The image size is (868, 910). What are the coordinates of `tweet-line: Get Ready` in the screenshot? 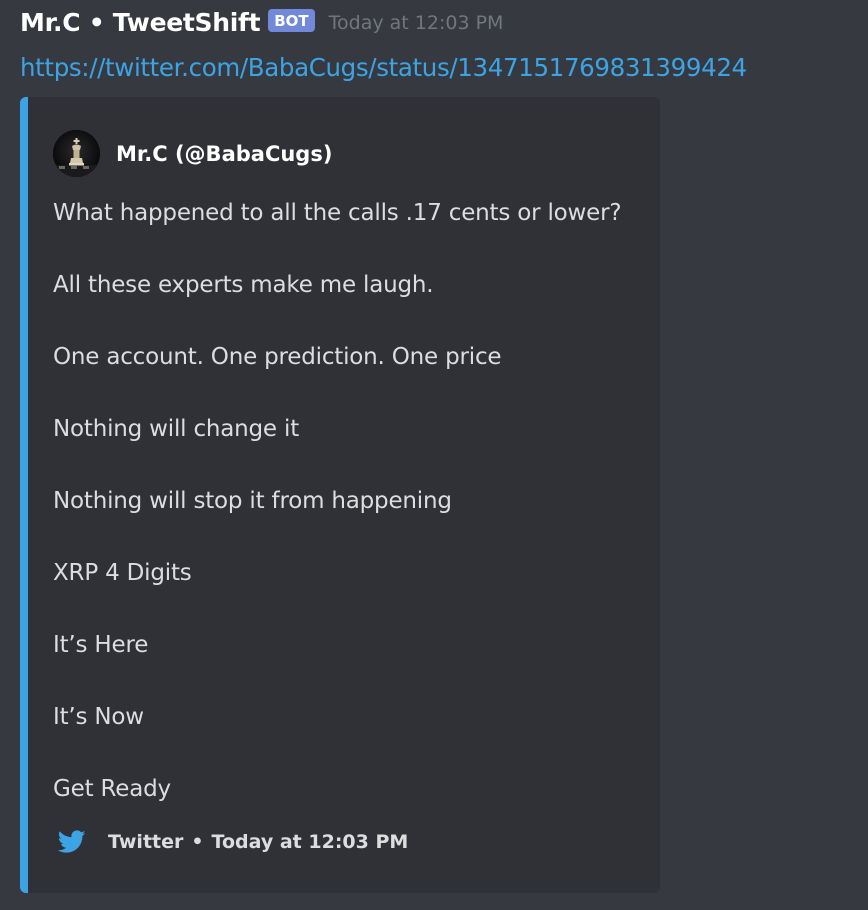 It's located at (112, 789).